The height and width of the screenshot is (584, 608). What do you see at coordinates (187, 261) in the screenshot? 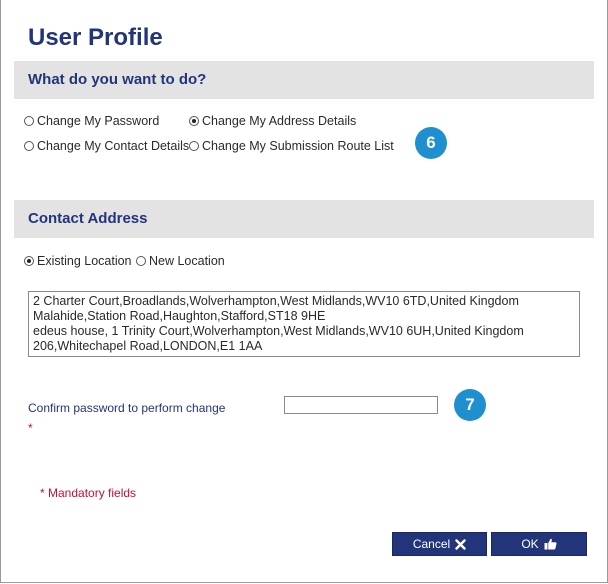
I see `option-label: New Location` at bounding box center [187, 261].